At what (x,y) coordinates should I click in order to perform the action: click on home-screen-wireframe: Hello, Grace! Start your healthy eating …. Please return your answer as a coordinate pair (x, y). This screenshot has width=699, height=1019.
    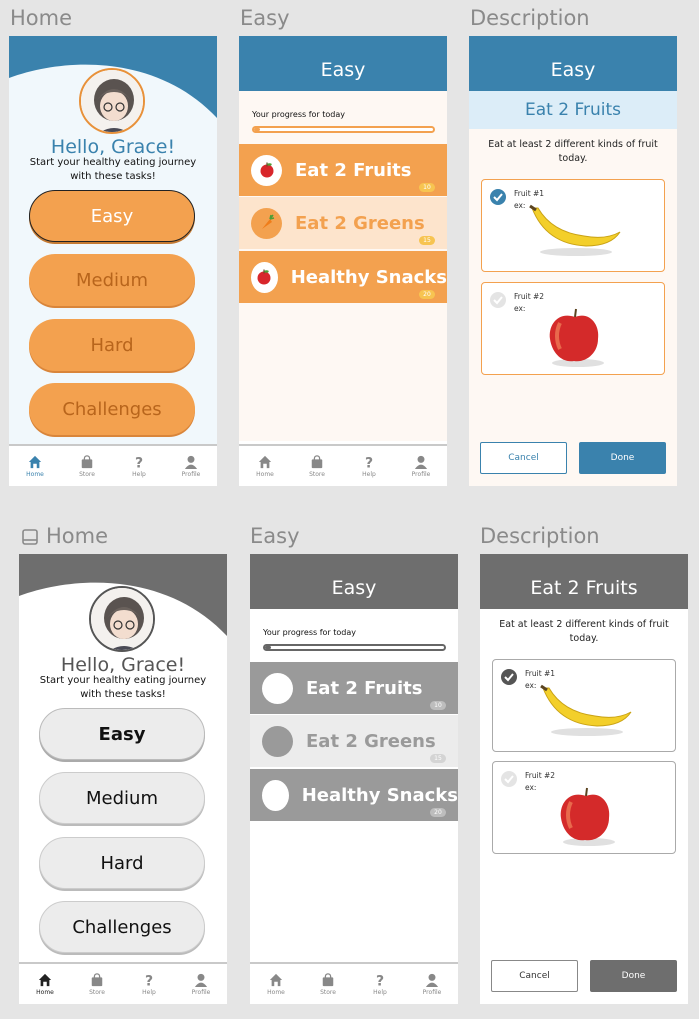
    Looking at the image, I should click on (123, 779).